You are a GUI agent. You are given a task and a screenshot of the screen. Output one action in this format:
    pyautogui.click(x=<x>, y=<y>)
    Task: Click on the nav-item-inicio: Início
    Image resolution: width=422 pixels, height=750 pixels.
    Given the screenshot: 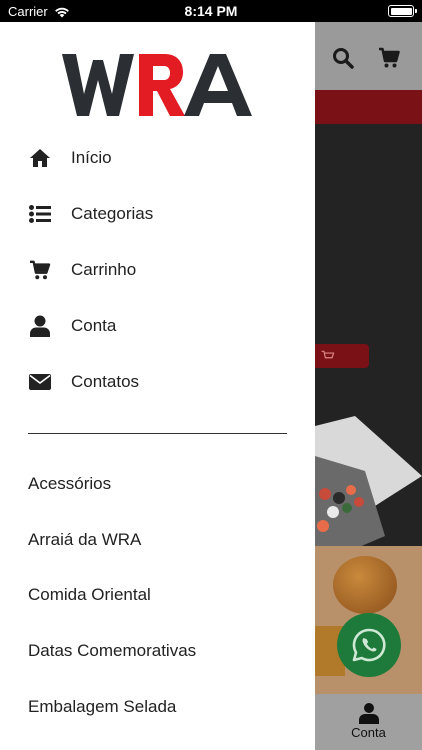 What is the action you would take?
    pyautogui.click(x=157, y=158)
    